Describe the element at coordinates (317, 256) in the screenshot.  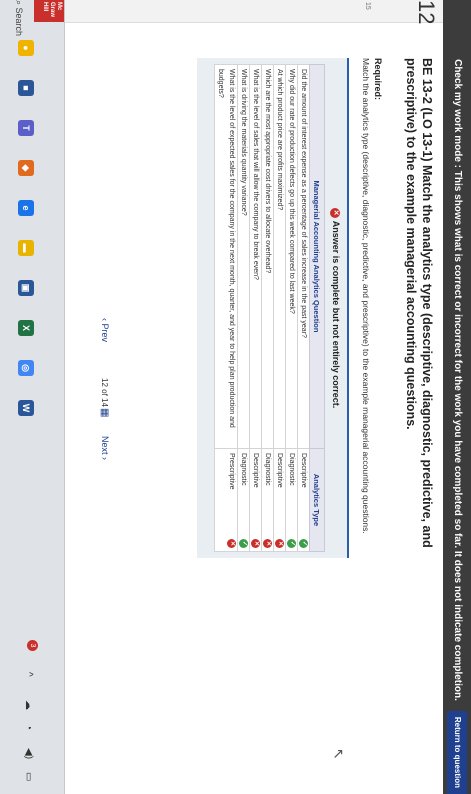
I see `col-question-header: Managerial Accounting Analytics Question` at that location.